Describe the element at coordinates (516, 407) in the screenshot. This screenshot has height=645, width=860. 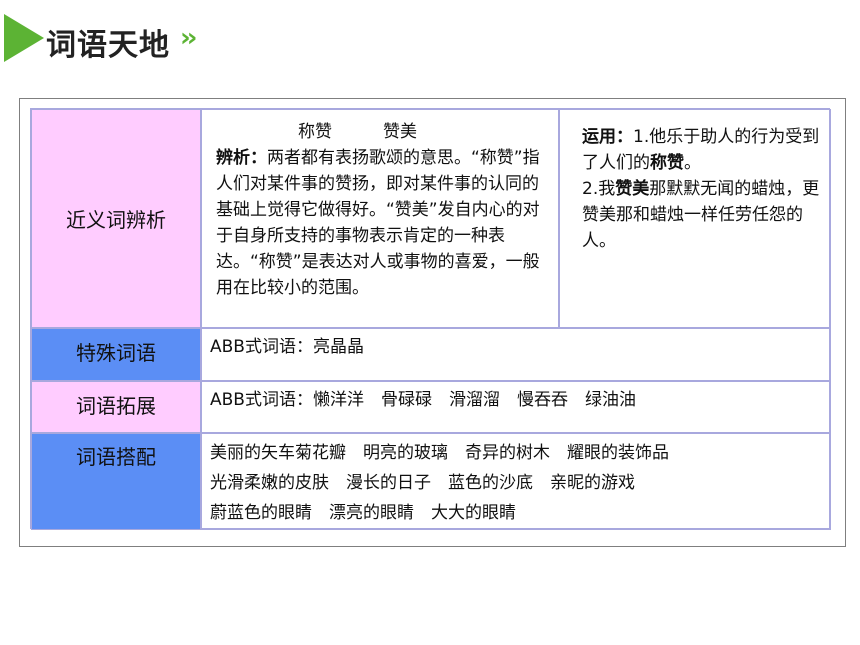
I see `word-extension-content: ABB式词语：懒洋洋 骨碌碌 滑溜溜 慢吞吞 绿油油` at that location.